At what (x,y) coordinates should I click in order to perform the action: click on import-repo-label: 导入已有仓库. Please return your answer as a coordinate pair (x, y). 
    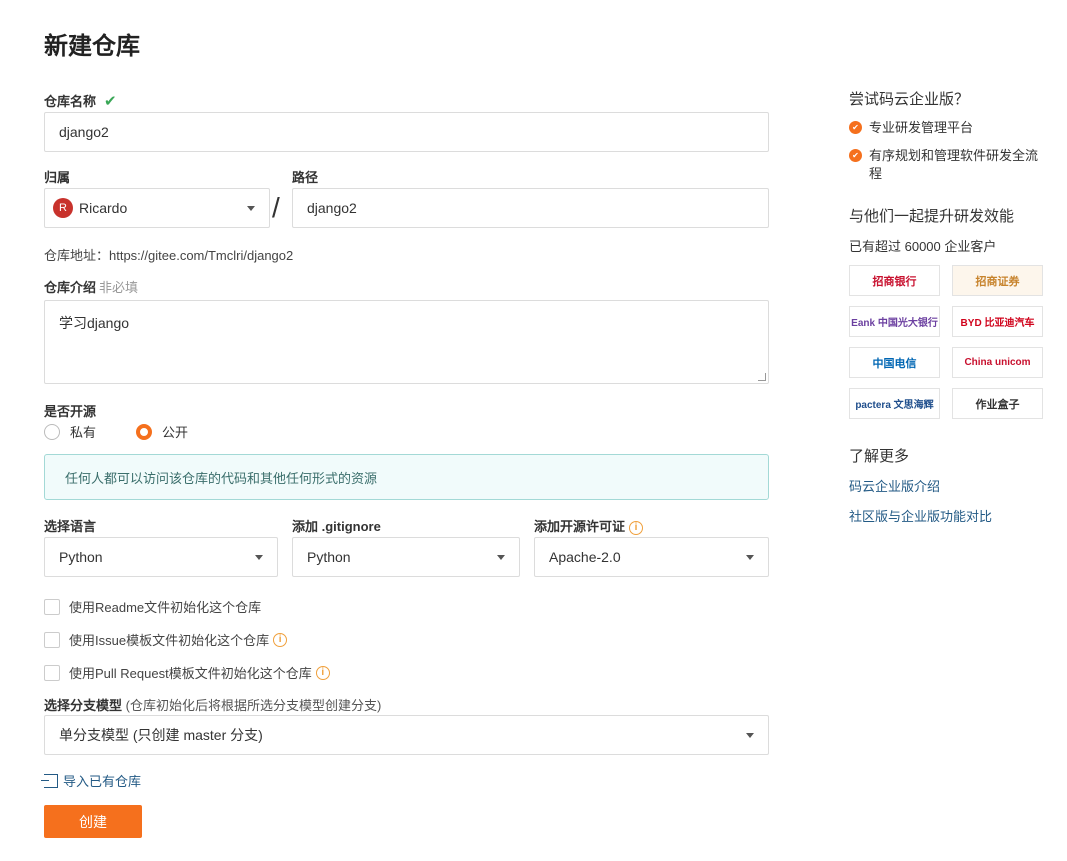
    Looking at the image, I should click on (102, 781).